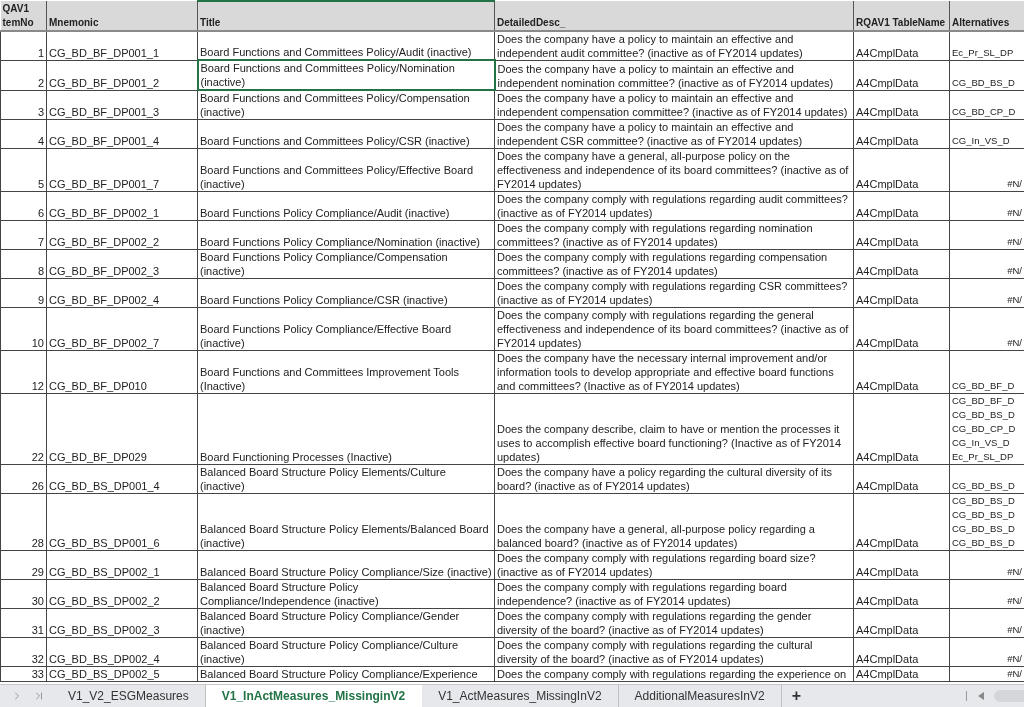 This screenshot has width=1024, height=707. I want to click on item-number: 22, so click(23, 429).